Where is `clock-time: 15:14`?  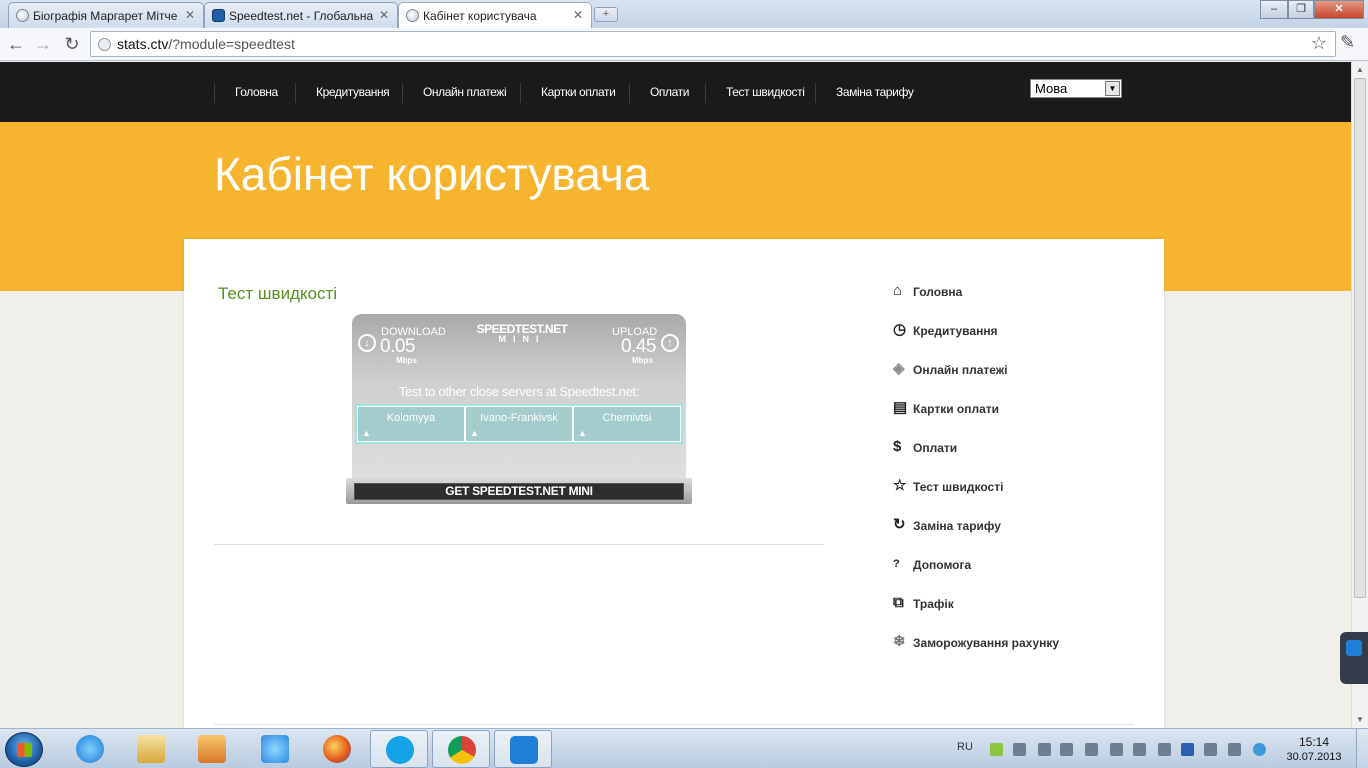
clock-time: 15:14 is located at coordinates (1314, 742).